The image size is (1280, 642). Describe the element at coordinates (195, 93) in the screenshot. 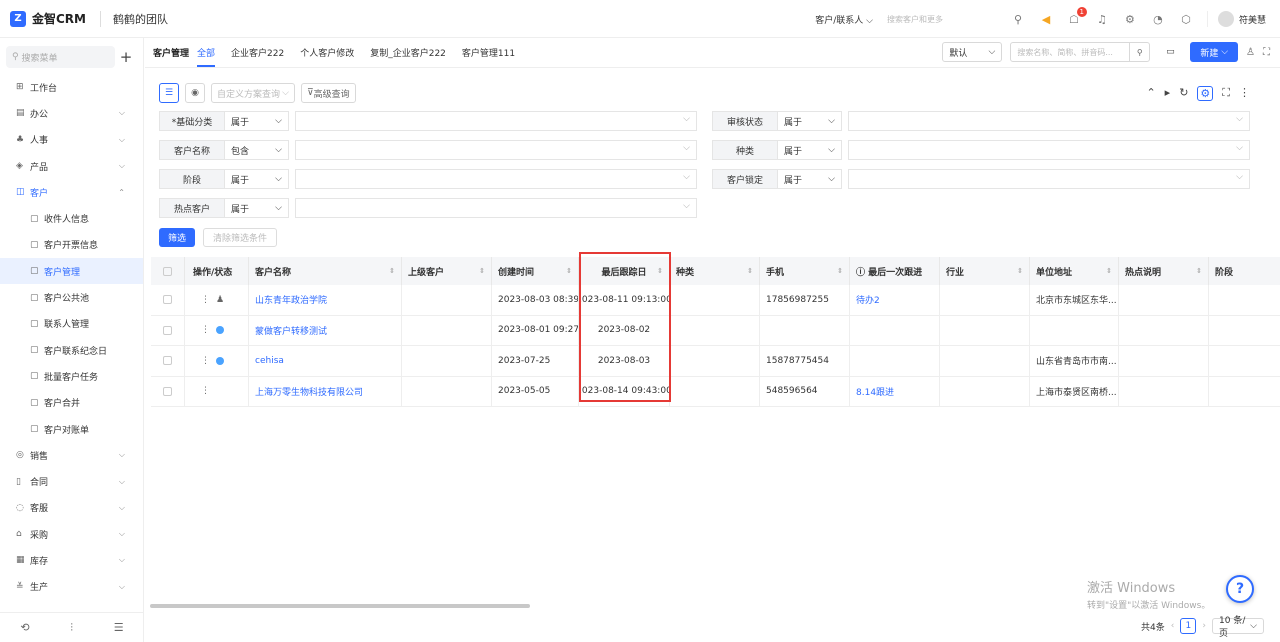

I see `location-icon: ◉` at that location.